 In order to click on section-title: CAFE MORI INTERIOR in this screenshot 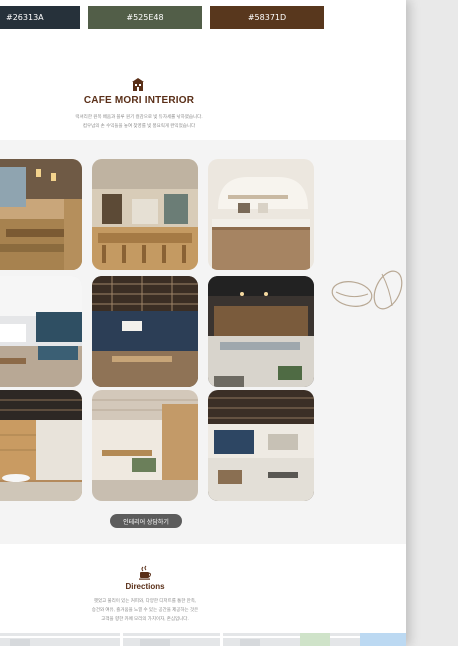, I will do `click(139, 100)`.